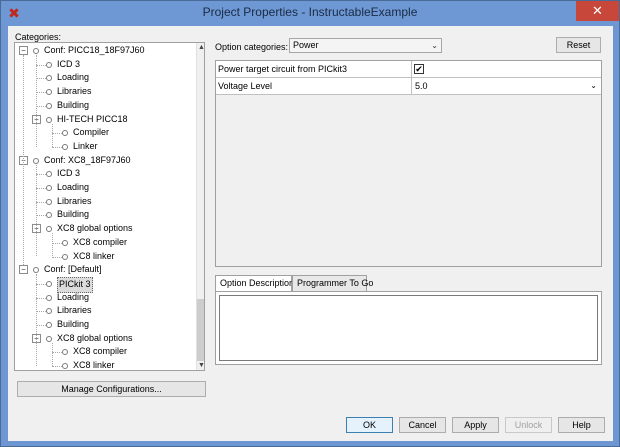 The image size is (620, 447). Describe the element at coordinates (283, 69) in the screenshot. I see `power-target-label: Power target circuit from PICkit3` at that location.